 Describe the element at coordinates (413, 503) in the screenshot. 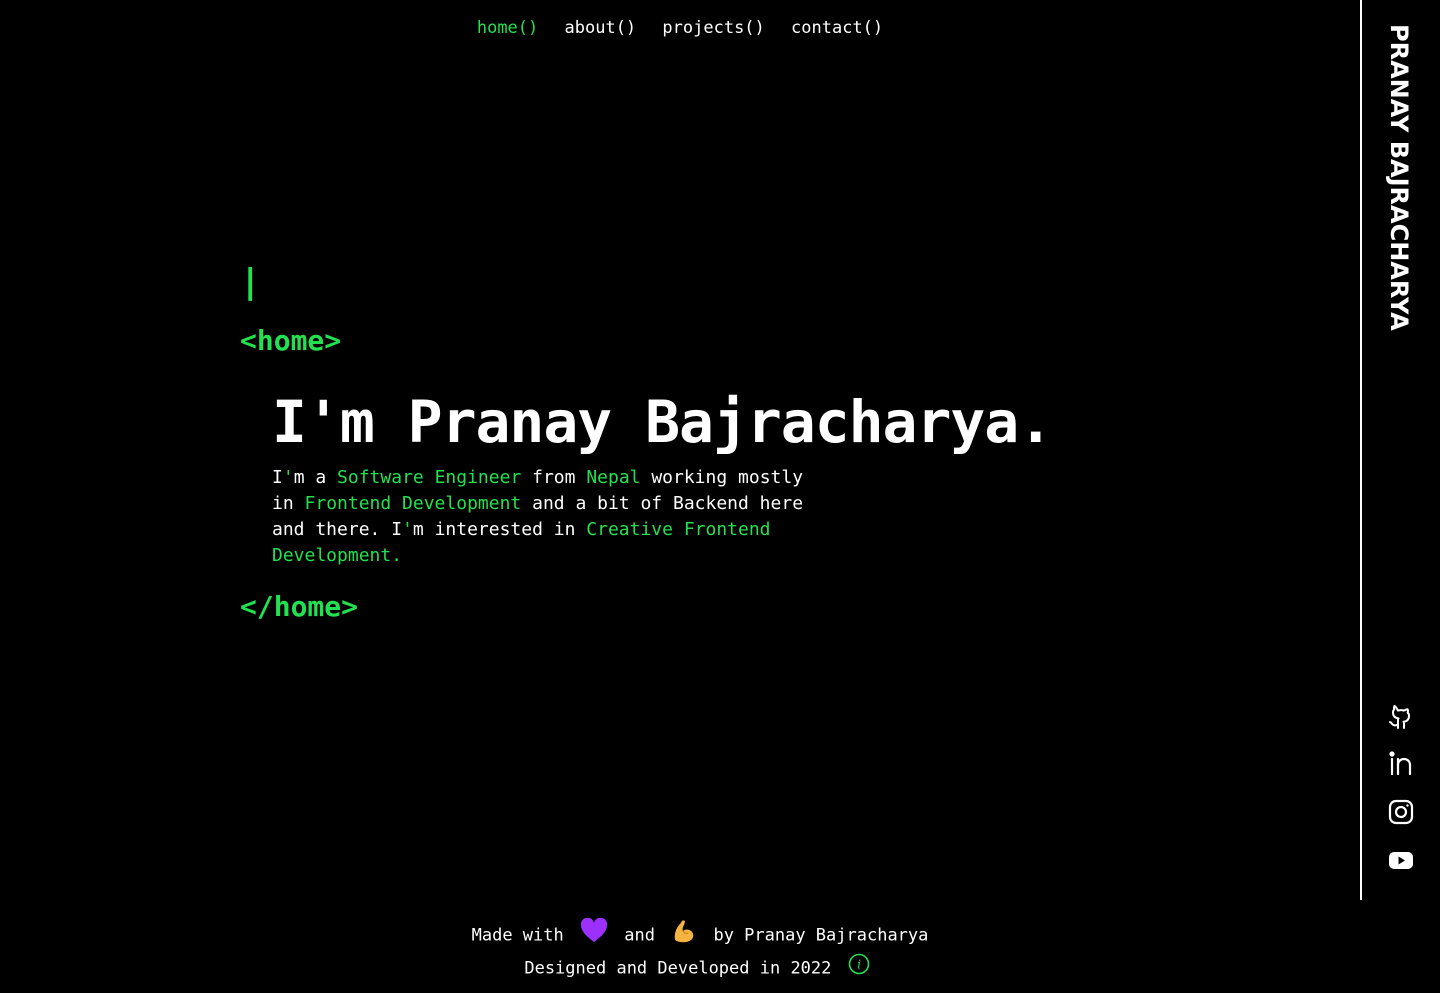

I see `intro-focus-highlight: Frontend Development` at that location.